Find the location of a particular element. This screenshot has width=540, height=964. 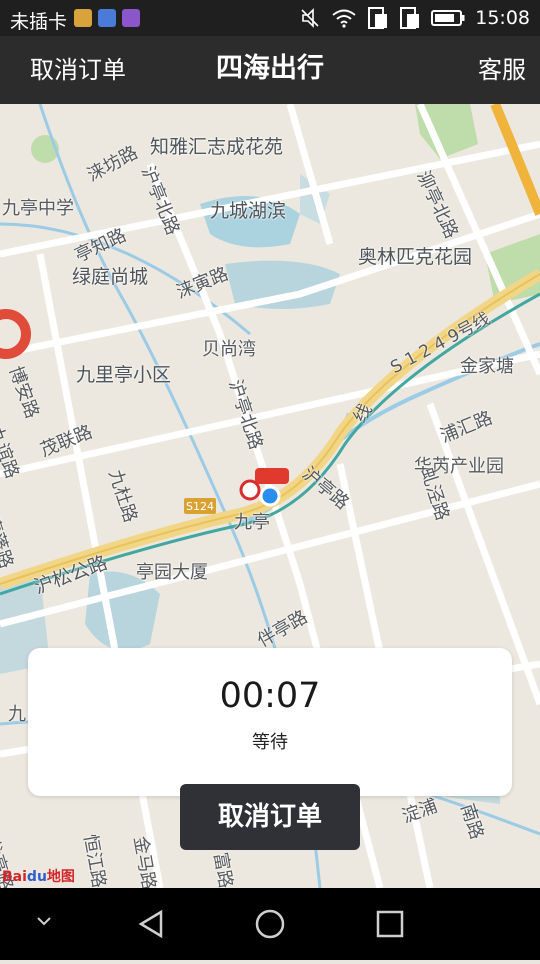

sim-slot-2-icon is located at coordinates (410, 18).